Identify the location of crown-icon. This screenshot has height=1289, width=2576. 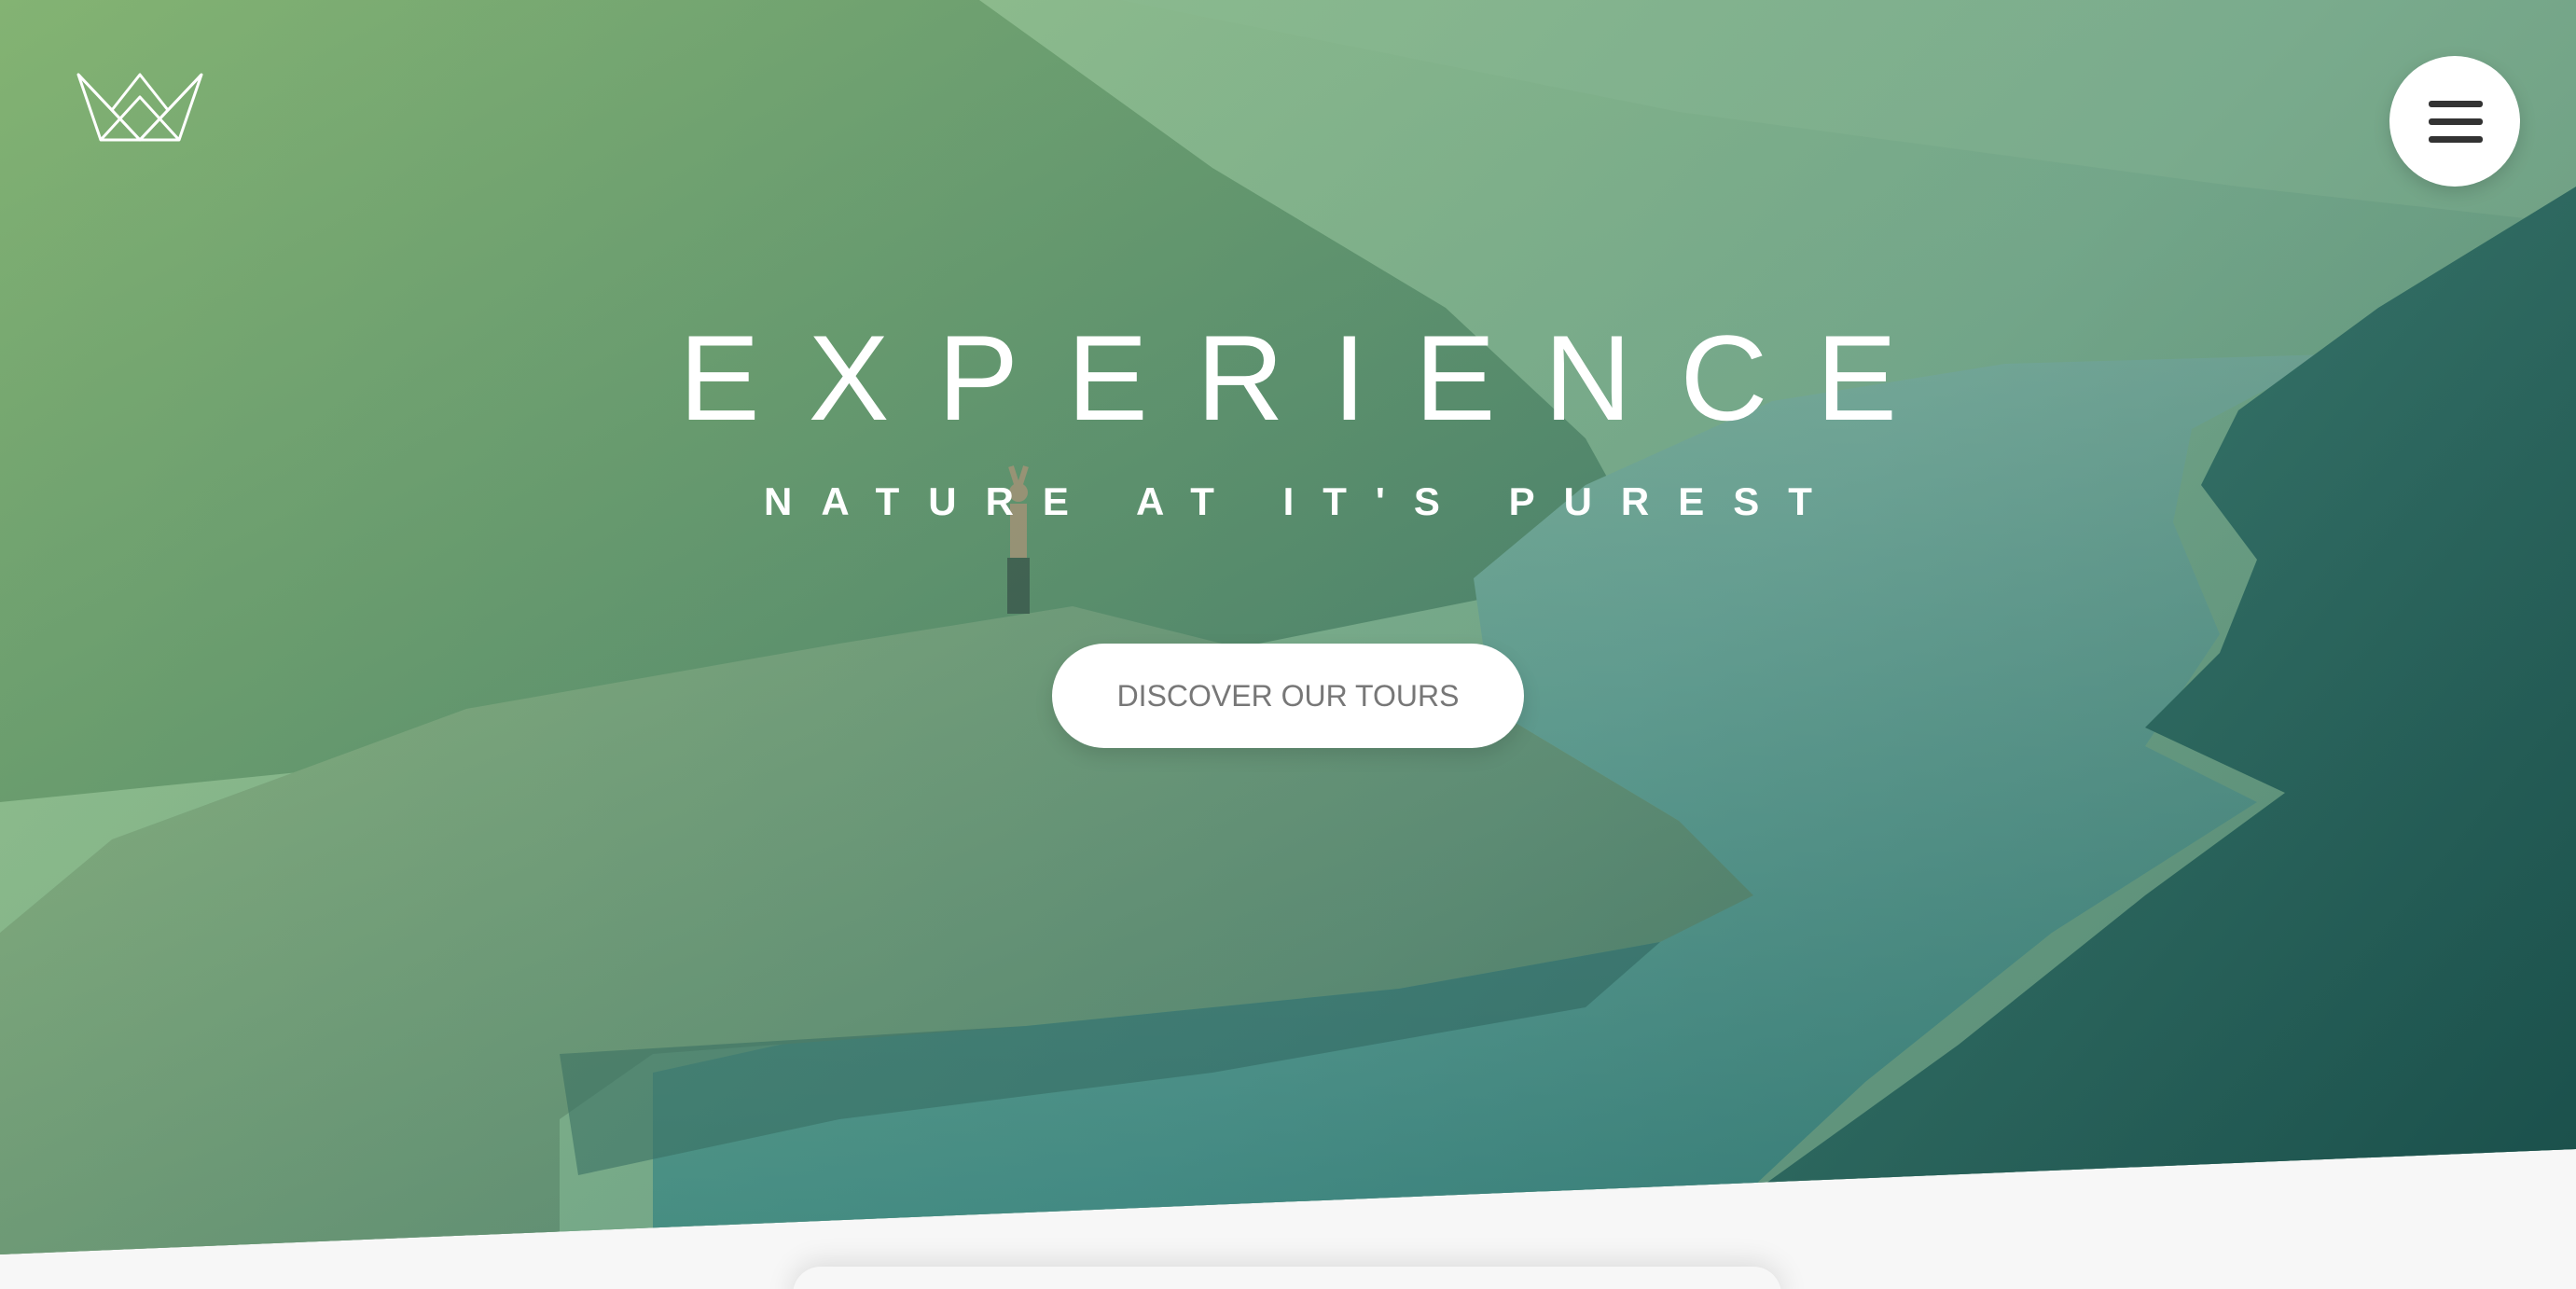
(140, 106).